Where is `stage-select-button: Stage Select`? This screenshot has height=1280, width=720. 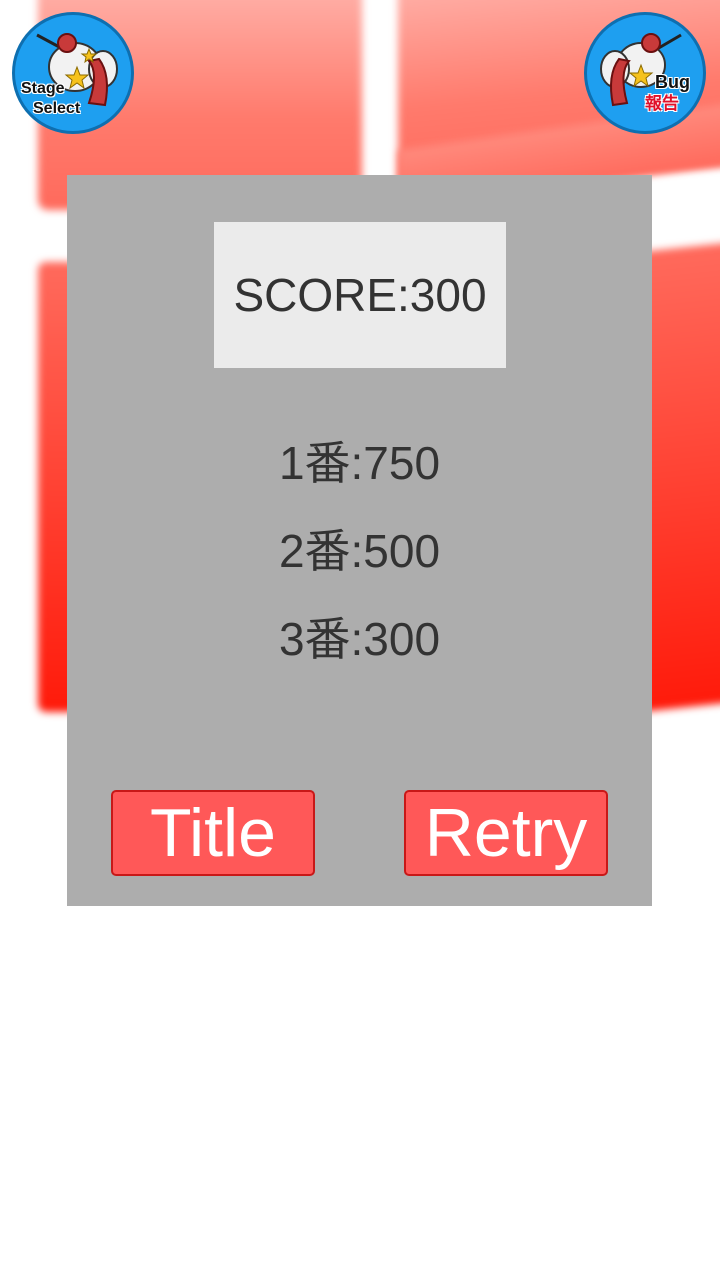
stage-select-button: Stage Select is located at coordinates (73, 73).